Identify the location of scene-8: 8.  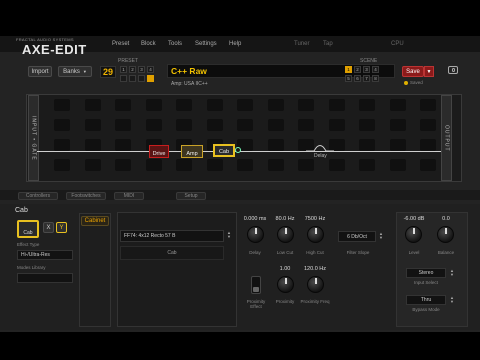
(375, 78).